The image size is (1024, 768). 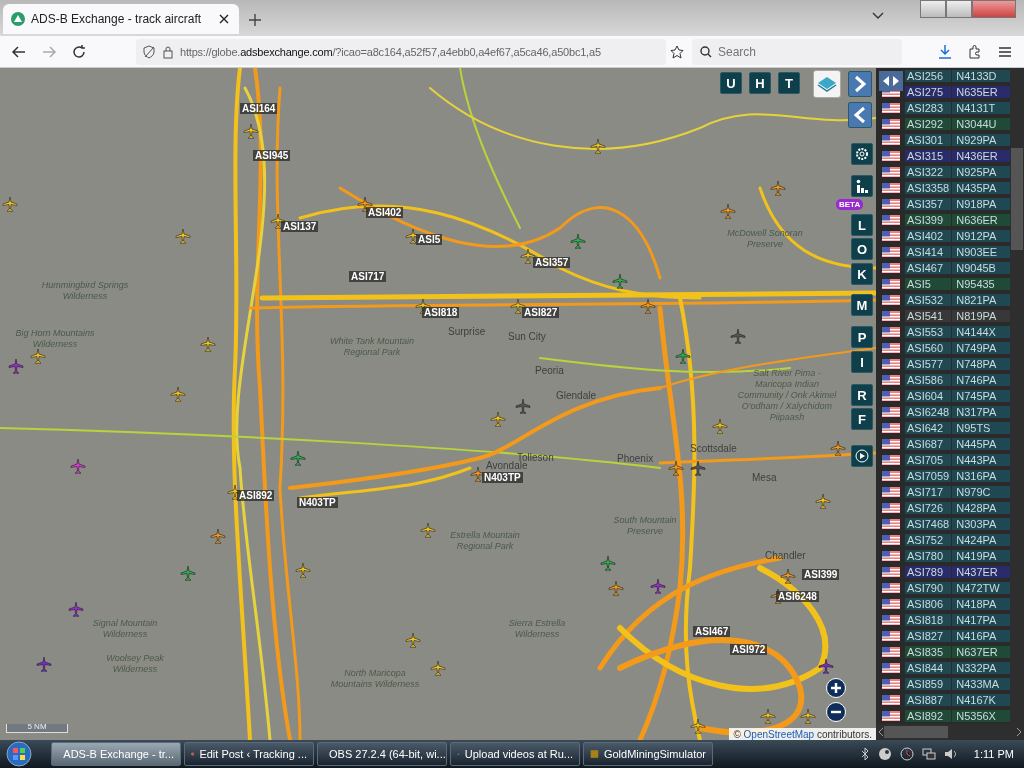 I want to click on list-cell: N819PA, so click(x=980, y=315).